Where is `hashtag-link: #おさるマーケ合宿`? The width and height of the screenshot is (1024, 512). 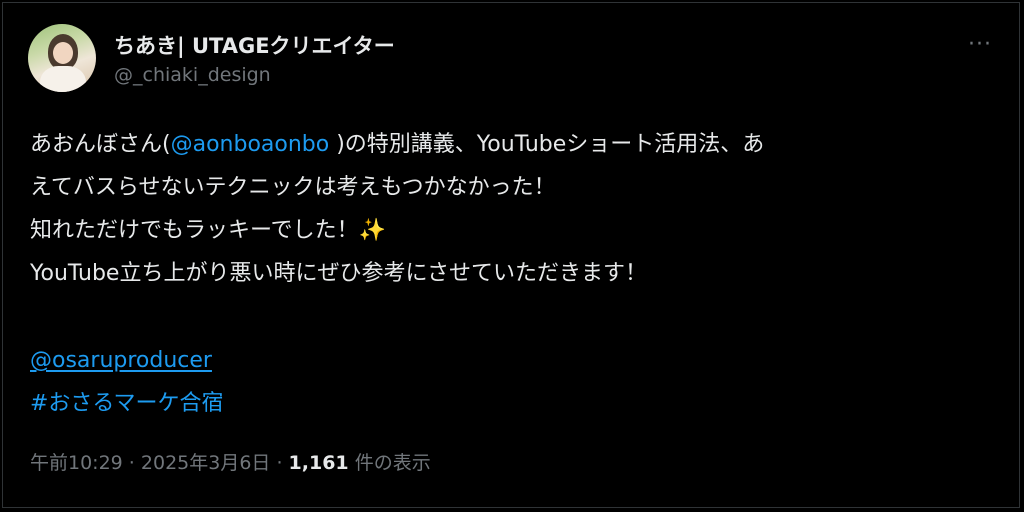 hashtag-link: #おさるマーケ合宿 is located at coordinates (127, 403).